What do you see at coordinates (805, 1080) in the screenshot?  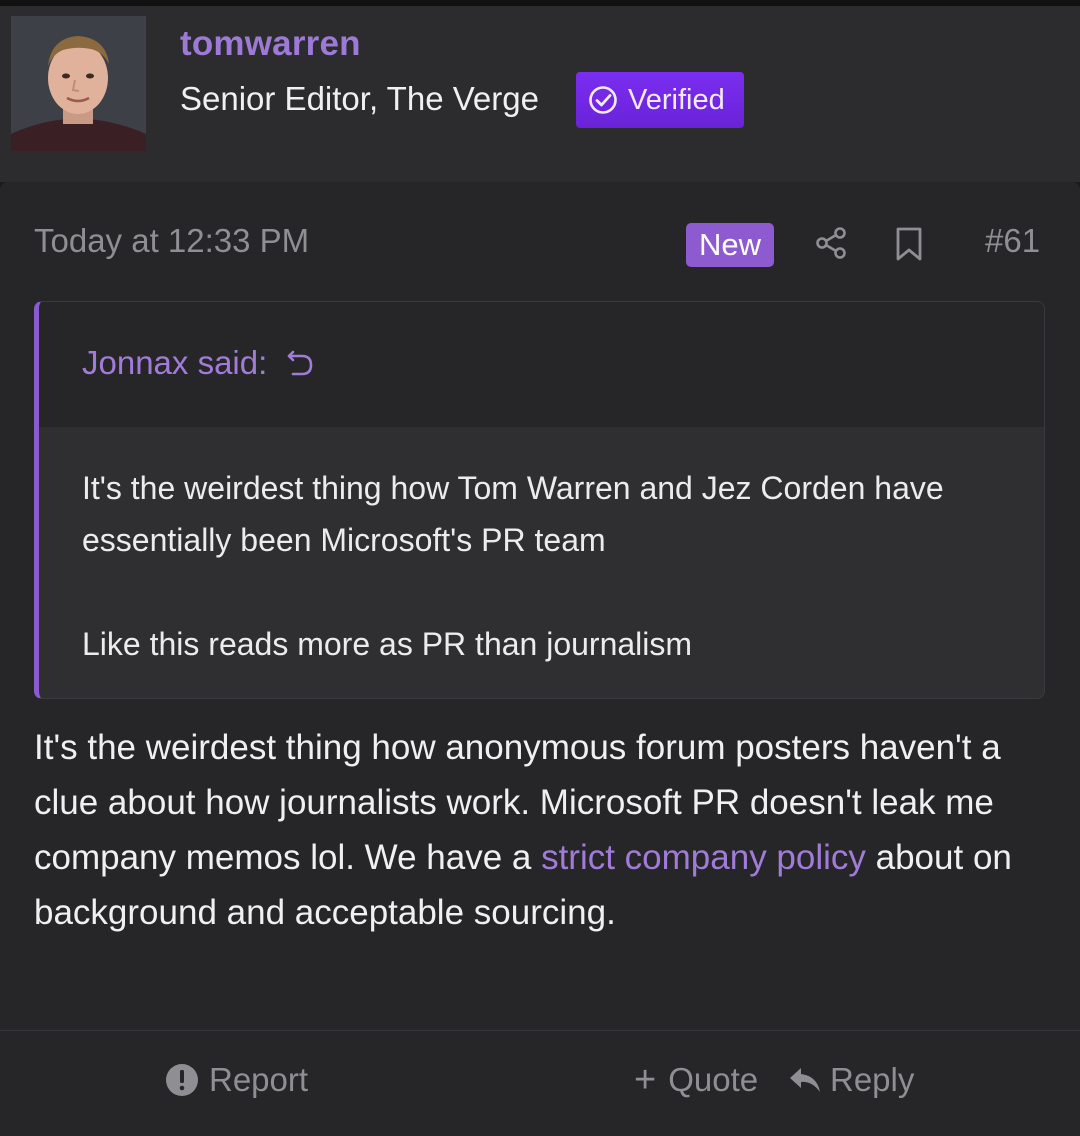 I see `reply-arrow-icon` at bounding box center [805, 1080].